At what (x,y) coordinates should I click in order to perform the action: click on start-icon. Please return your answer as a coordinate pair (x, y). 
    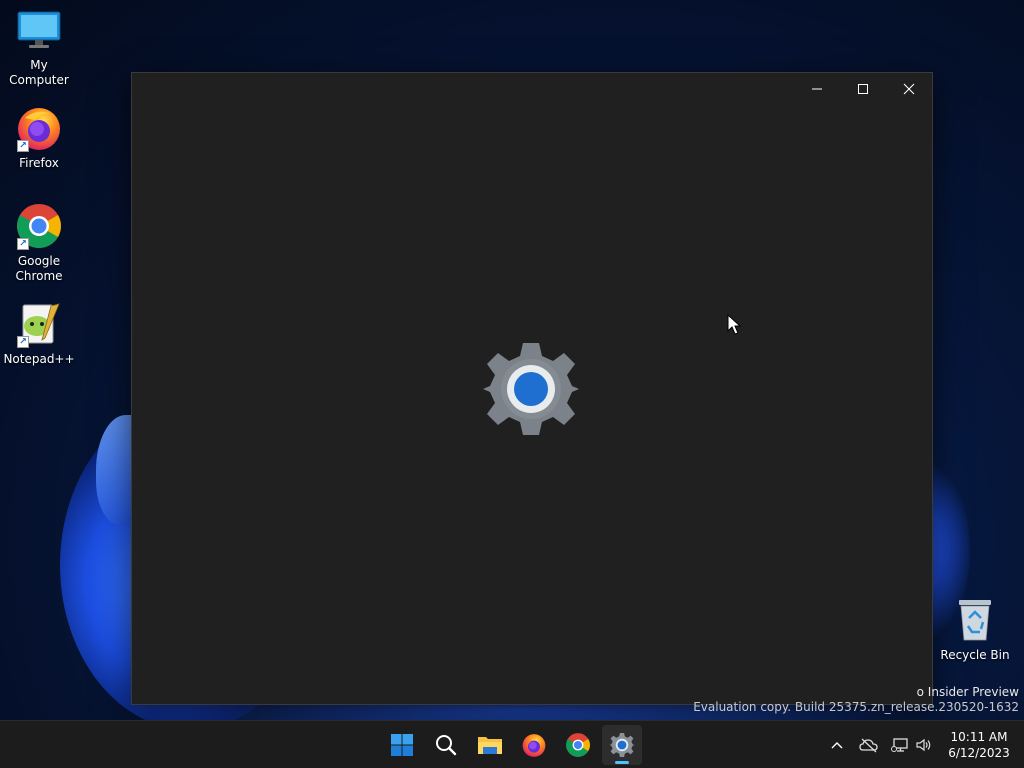
    Looking at the image, I should click on (402, 745).